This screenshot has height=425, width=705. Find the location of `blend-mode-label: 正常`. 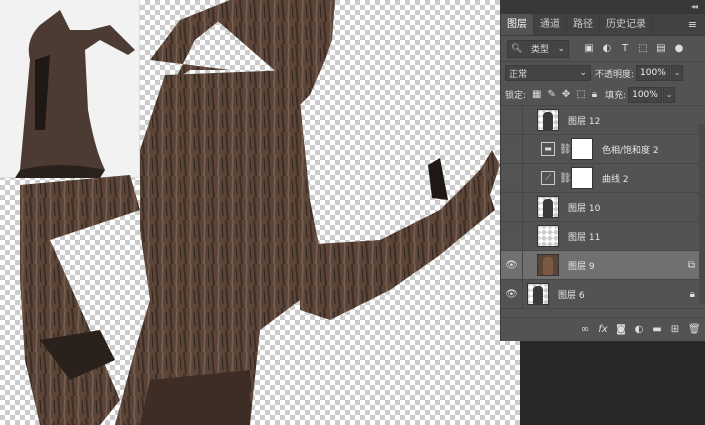

blend-mode-label: 正常 is located at coordinates (518, 74).